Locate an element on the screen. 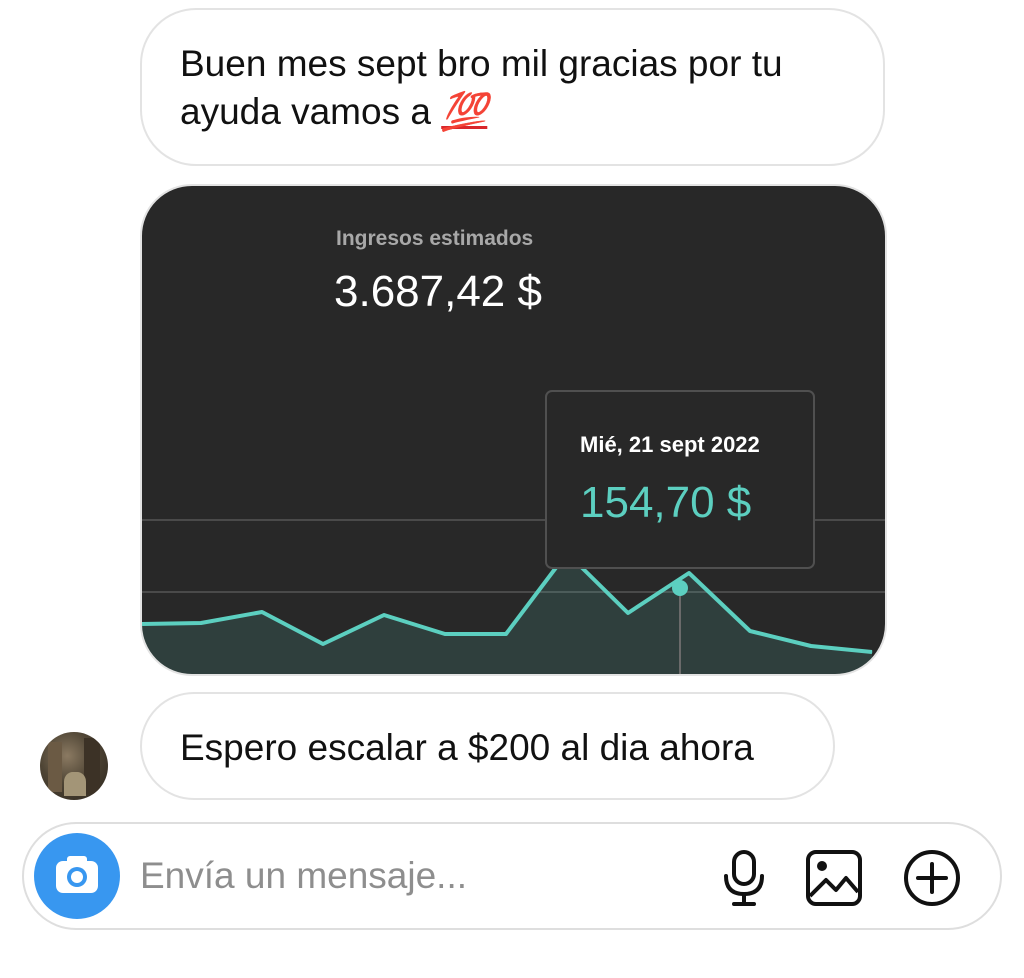 The width and height of the screenshot is (1024, 978). add-button is located at coordinates (932, 878).